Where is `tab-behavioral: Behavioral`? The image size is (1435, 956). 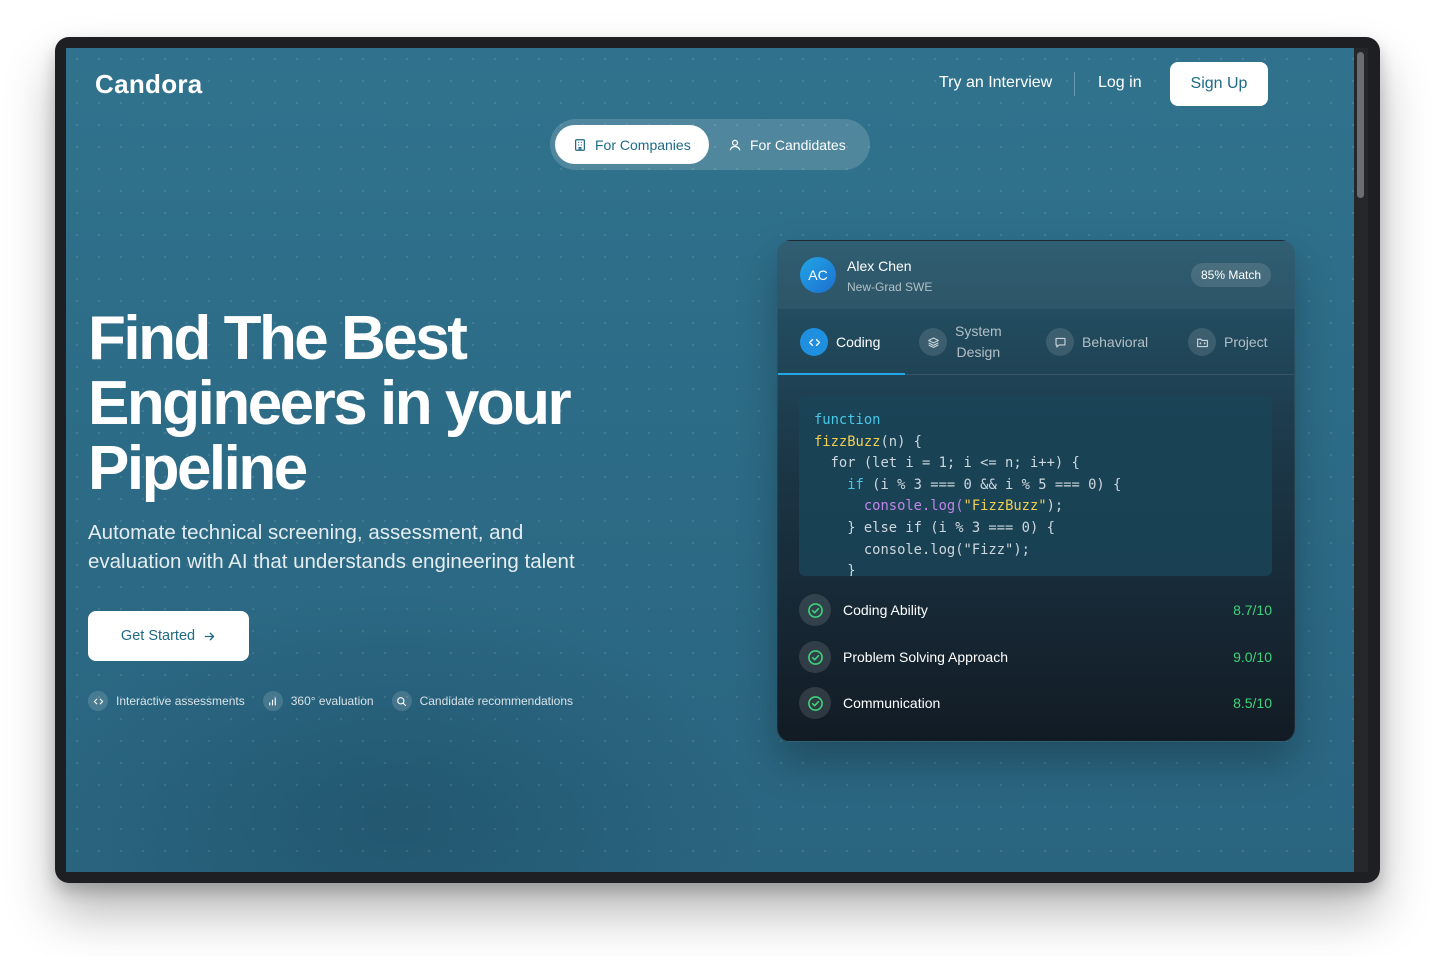 tab-behavioral: Behavioral is located at coordinates (1097, 342).